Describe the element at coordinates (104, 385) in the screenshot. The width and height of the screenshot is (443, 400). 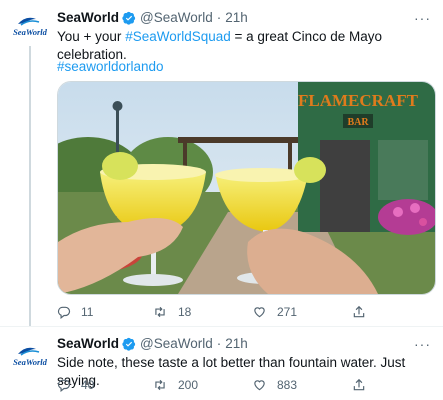
I see `reply-button: 40` at that location.